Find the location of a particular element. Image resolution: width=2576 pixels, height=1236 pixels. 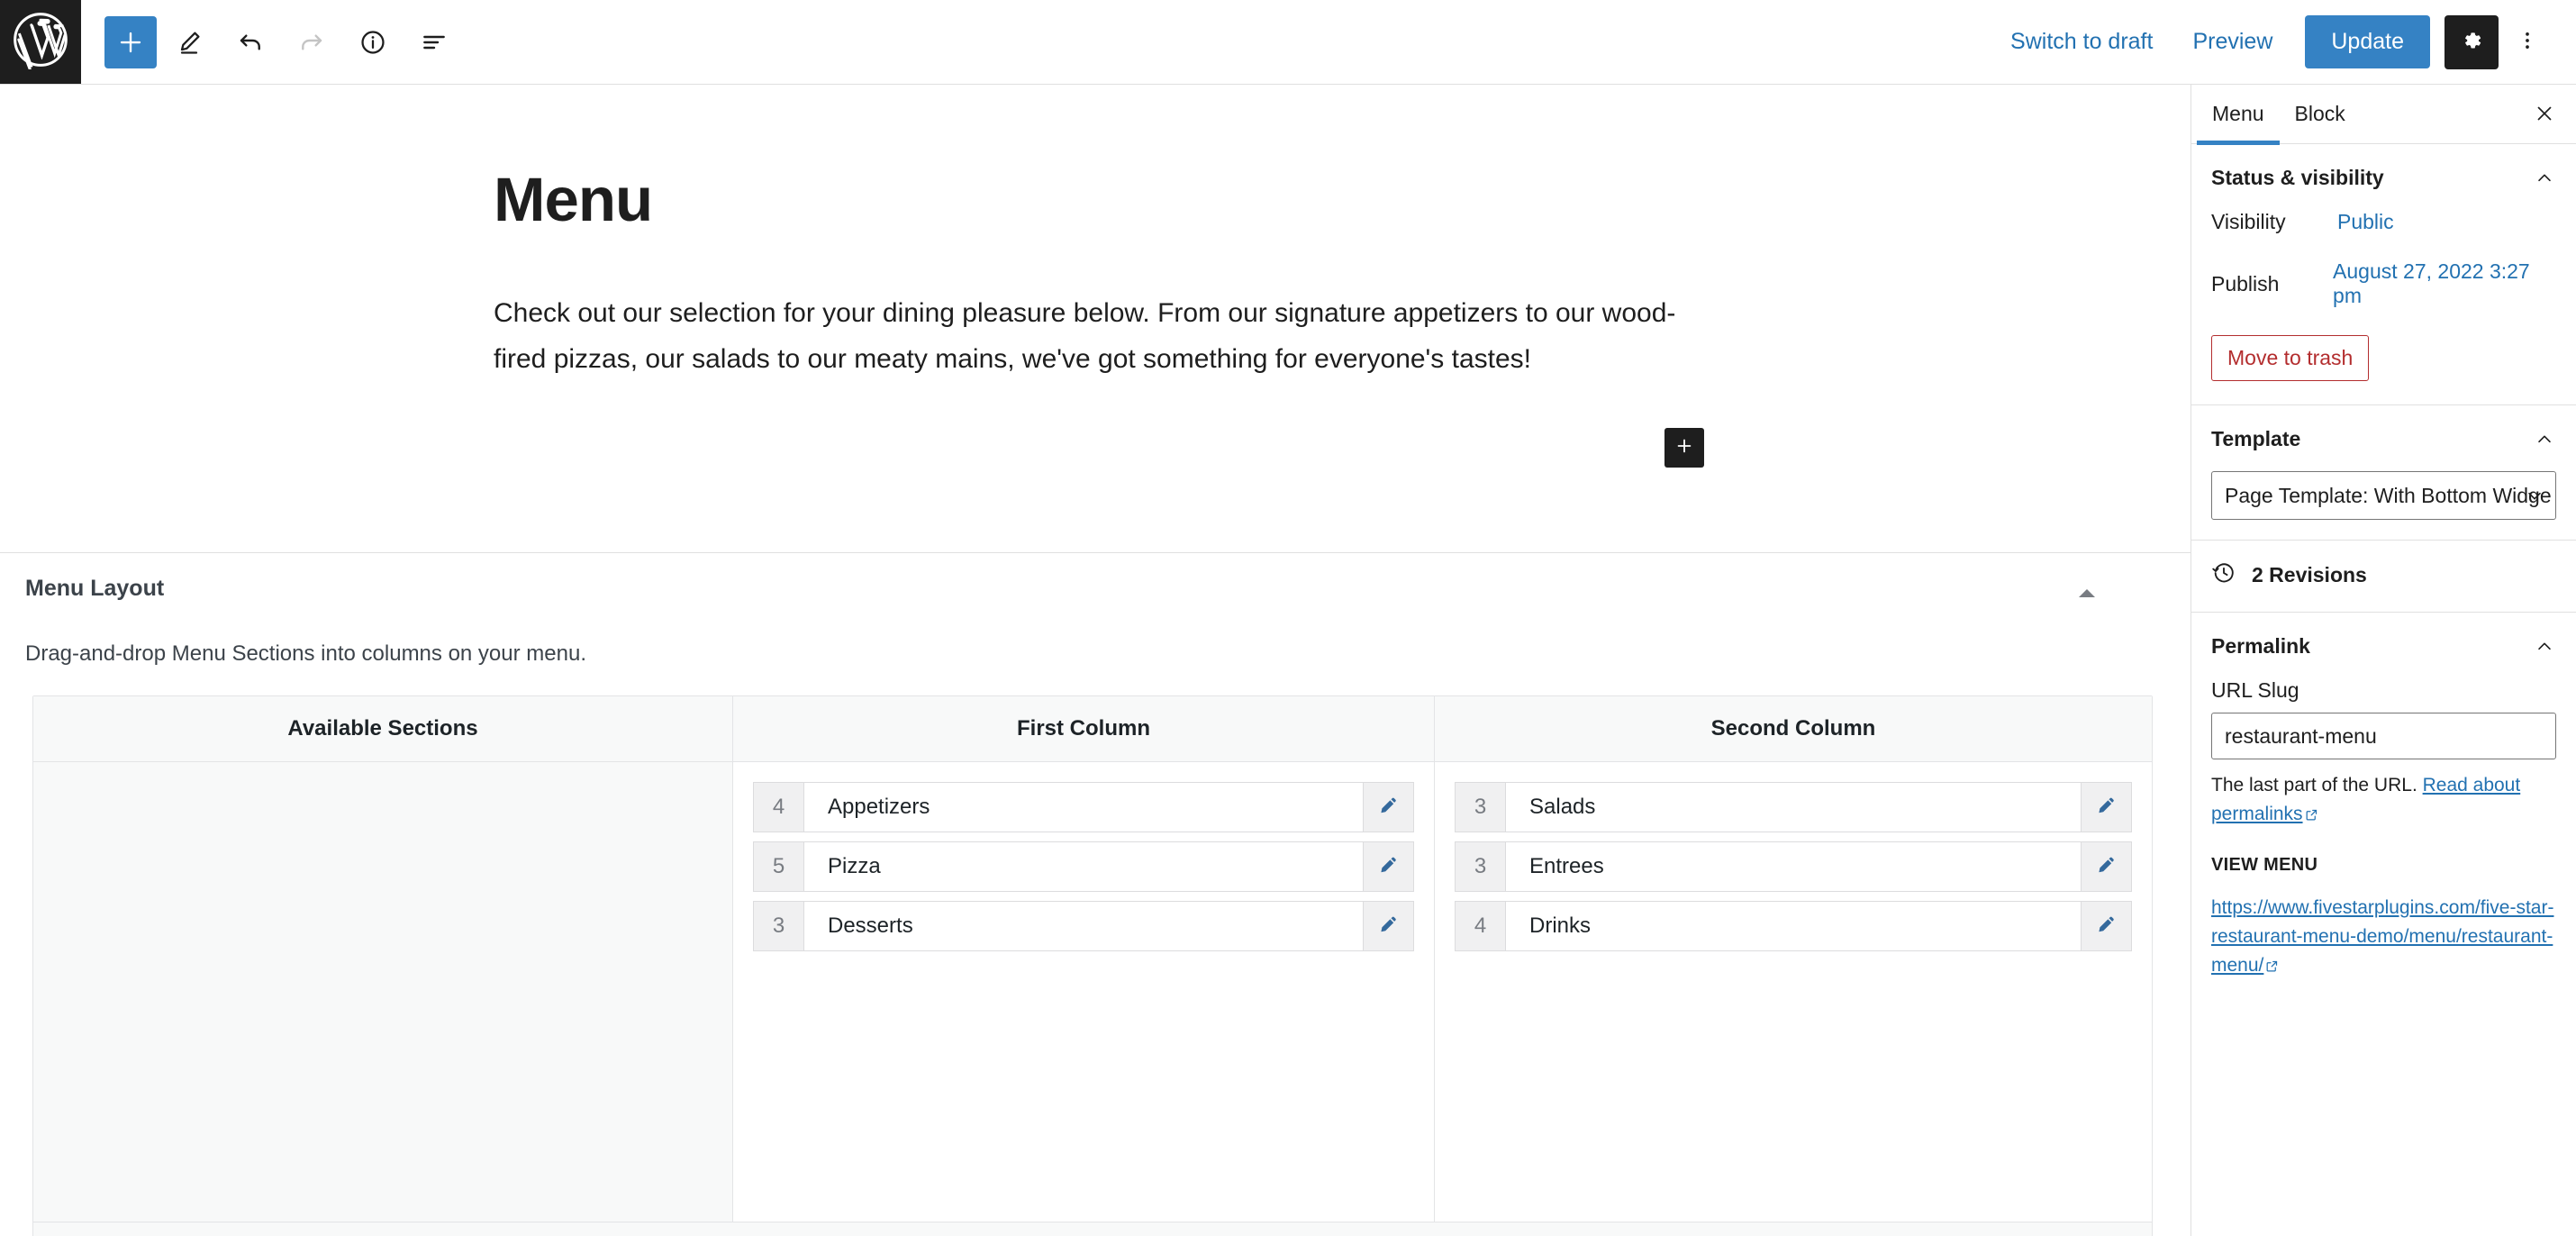

info-circle-icon is located at coordinates (372, 42).